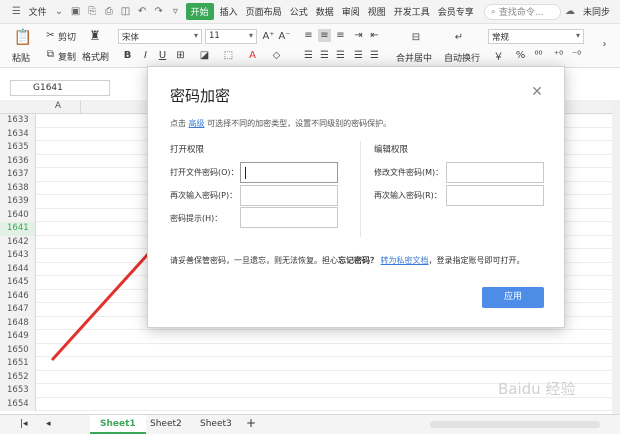 The width and height of the screenshot is (620, 434). What do you see at coordinates (178, 123) in the screenshot?
I see `tip-prefix: 点击` at bounding box center [178, 123].